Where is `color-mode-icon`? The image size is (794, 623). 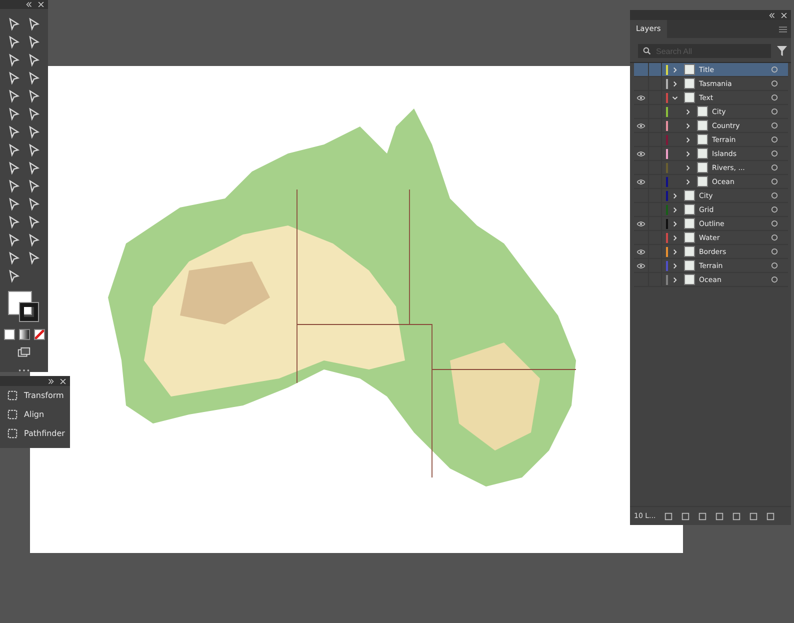
color-mode-icon is located at coordinates (9, 334).